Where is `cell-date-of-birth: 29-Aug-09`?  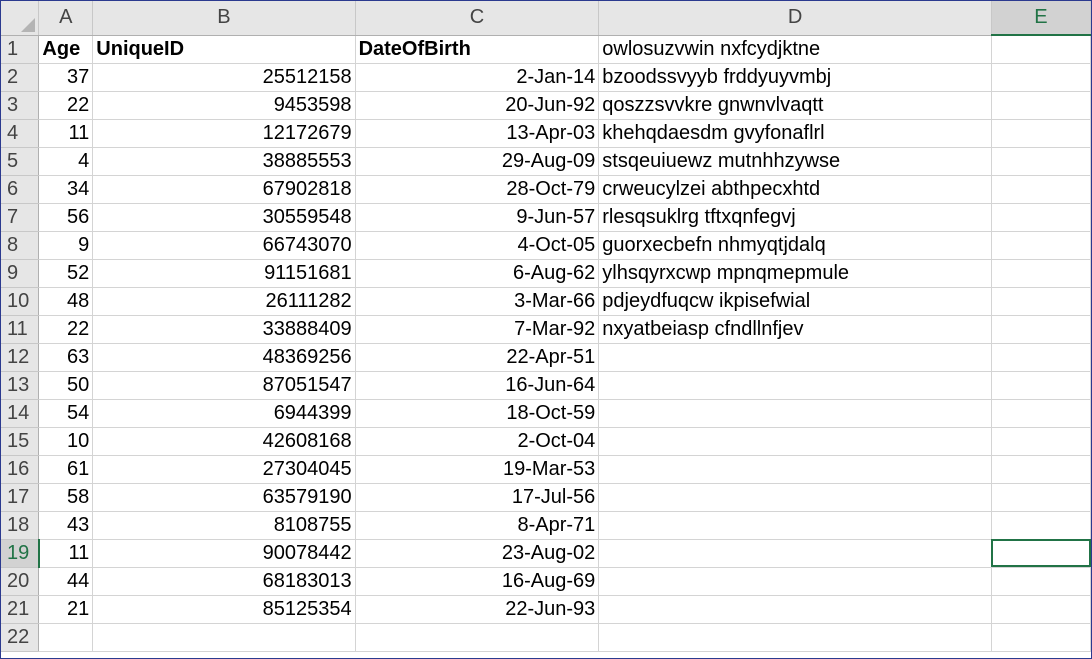 cell-date-of-birth: 29-Aug-09 is located at coordinates (477, 161).